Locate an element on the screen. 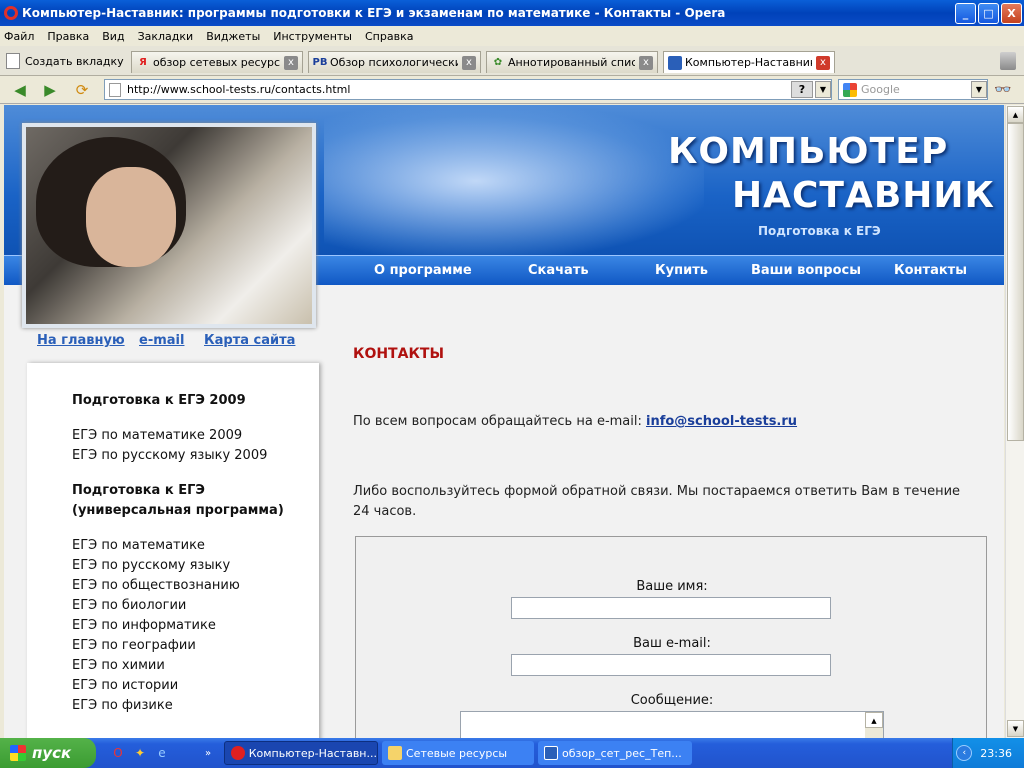  flower-favicon-icon: ✿ is located at coordinates (498, 62).